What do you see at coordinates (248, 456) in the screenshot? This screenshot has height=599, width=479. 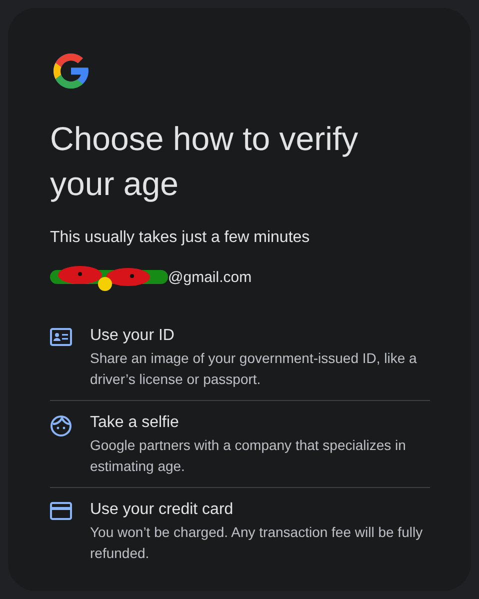 I see `option-description: Google partners with a company that specializes in estimating age.` at bounding box center [248, 456].